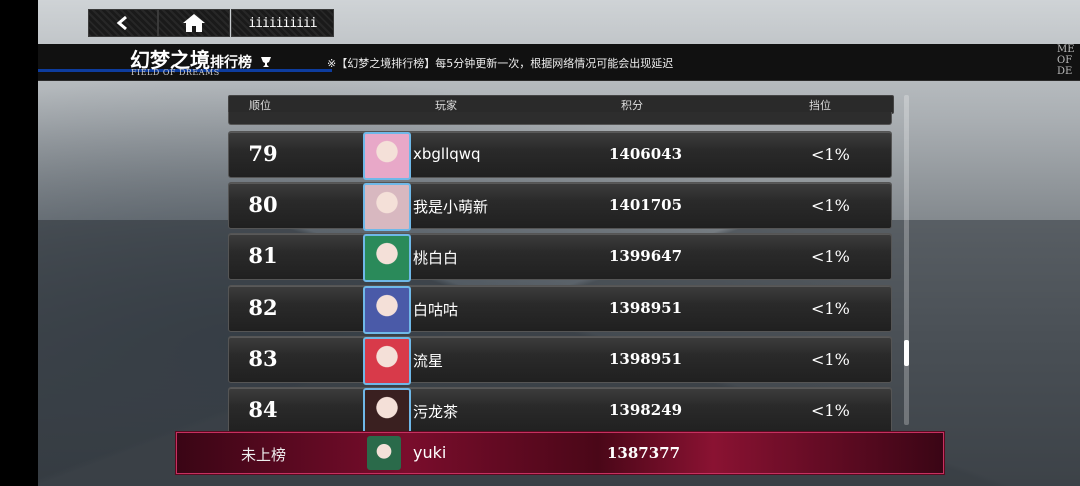 This screenshot has height=486, width=1080. I want to click on back-button, so click(123, 23).